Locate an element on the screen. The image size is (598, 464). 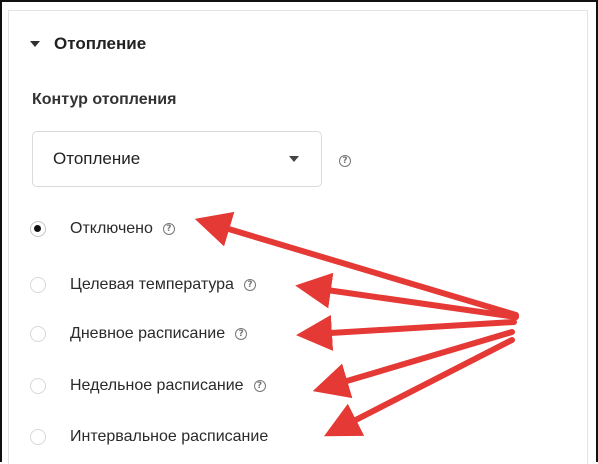
radio-option-weekly-schedule: Недельное расписание ? is located at coordinates (148, 386).